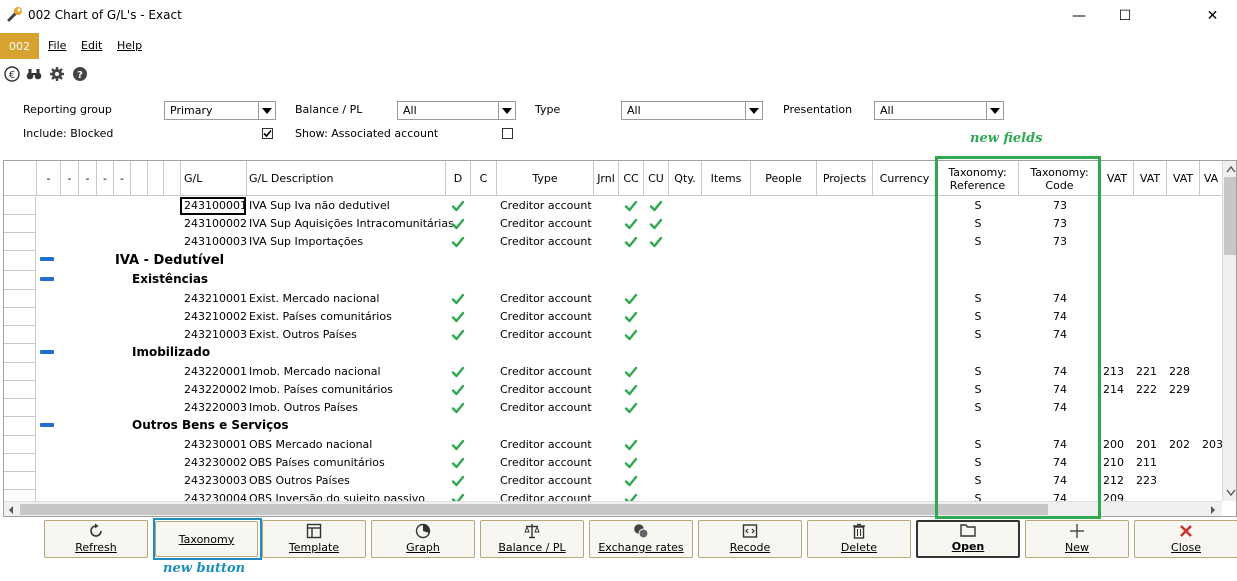 The height and width of the screenshot is (581, 1237). I want to click on close-window-button: ✕, so click(1192, 15).